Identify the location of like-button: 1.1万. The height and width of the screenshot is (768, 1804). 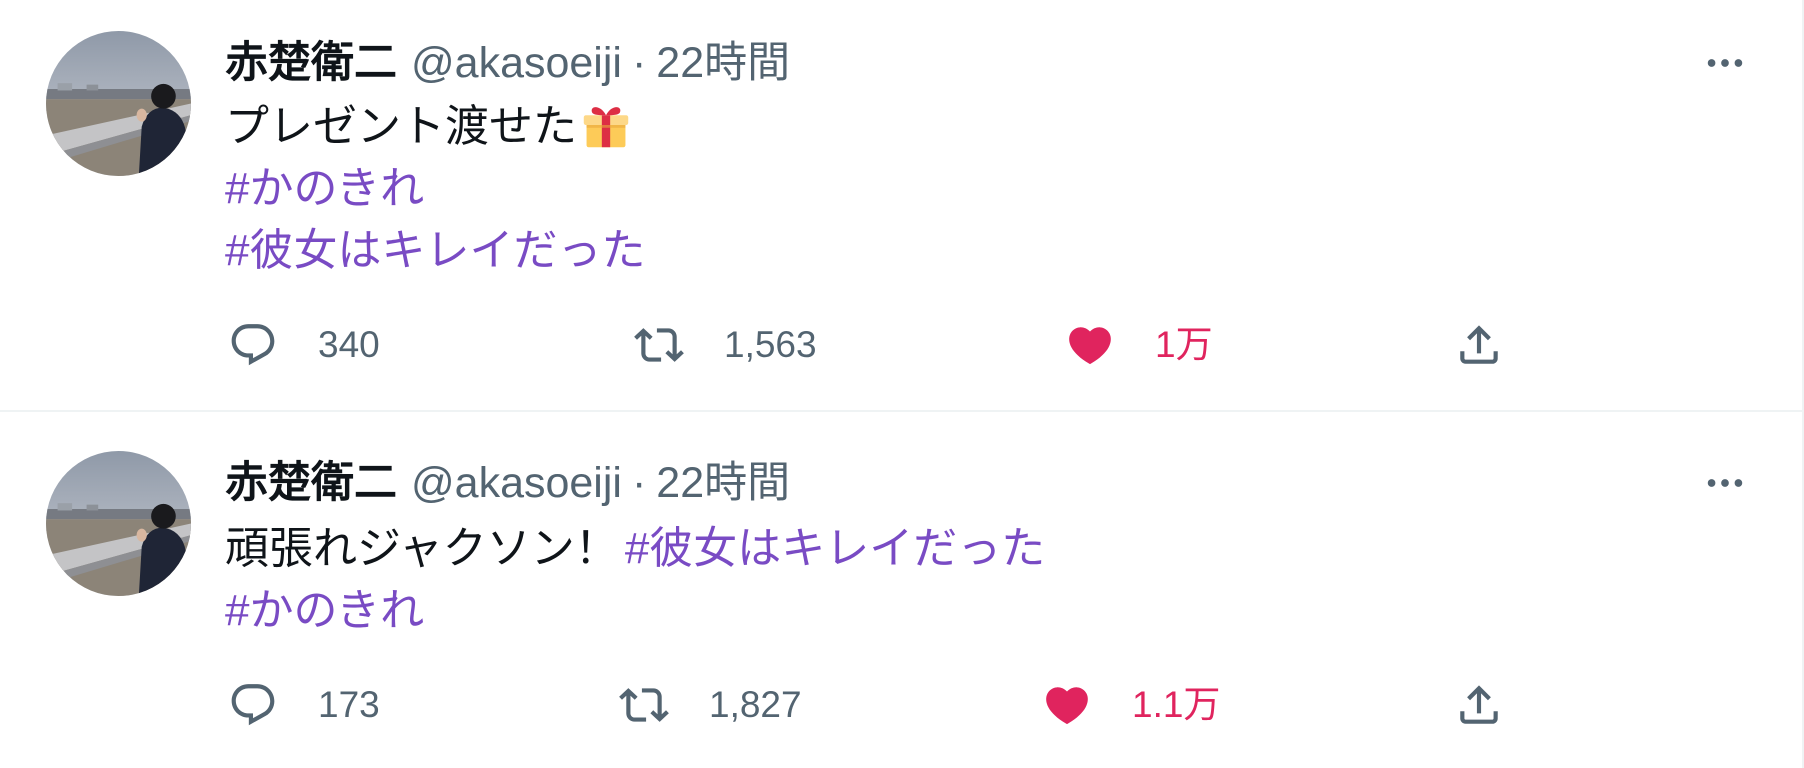
(1131, 705).